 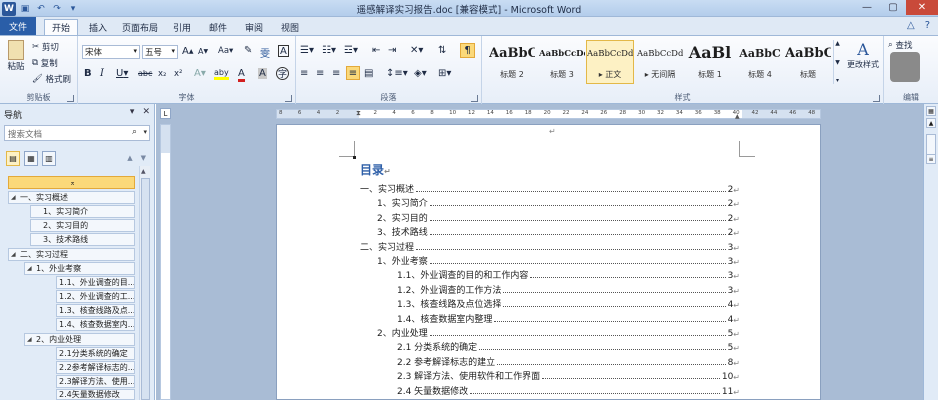 What do you see at coordinates (610, 62) in the screenshot?
I see `style-normal: AaBbCcDd ▸ 正文` at bounding box center [610, 62].